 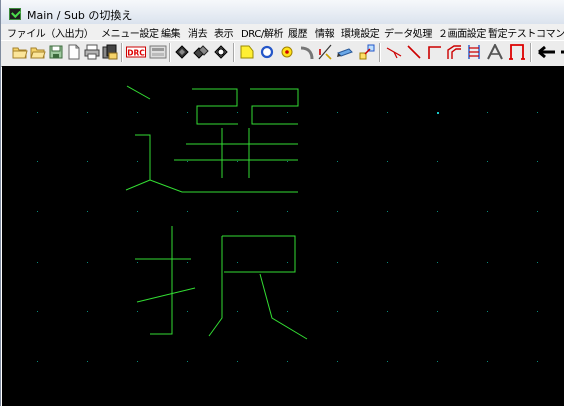 What do you see at coordinates (394, 52) in the screenshot?
I see `line-icon` at bounding box center [394, 52].